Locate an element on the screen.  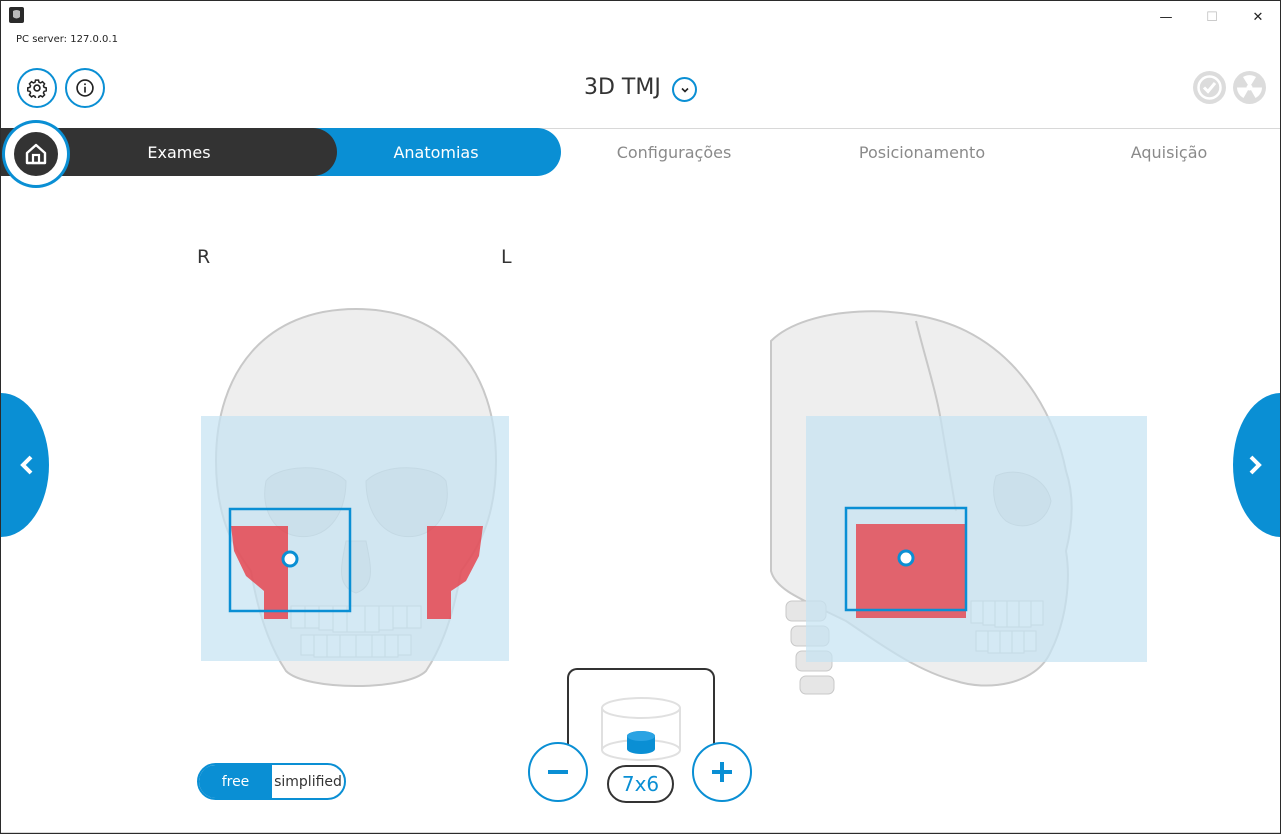
info-button is located at coordinates (85, 88).